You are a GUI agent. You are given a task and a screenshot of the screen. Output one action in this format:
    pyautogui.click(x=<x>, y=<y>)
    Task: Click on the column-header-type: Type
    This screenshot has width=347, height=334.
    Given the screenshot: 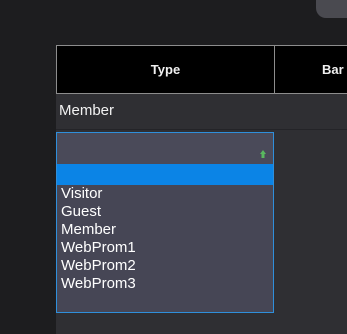 What is the action you would take?
    pyautogui.click(x=166, y=69)
    